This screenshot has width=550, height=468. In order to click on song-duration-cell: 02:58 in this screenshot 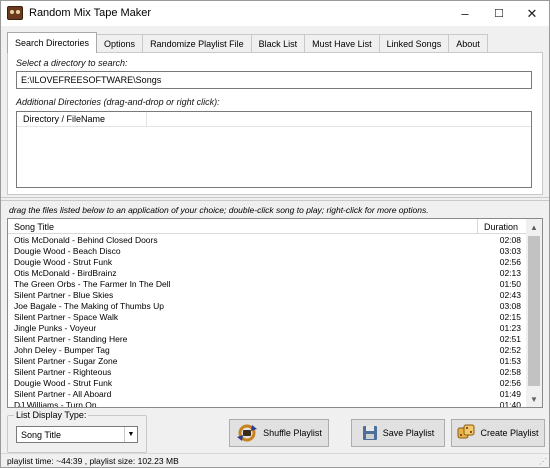, I will do `click(510, 372)`.